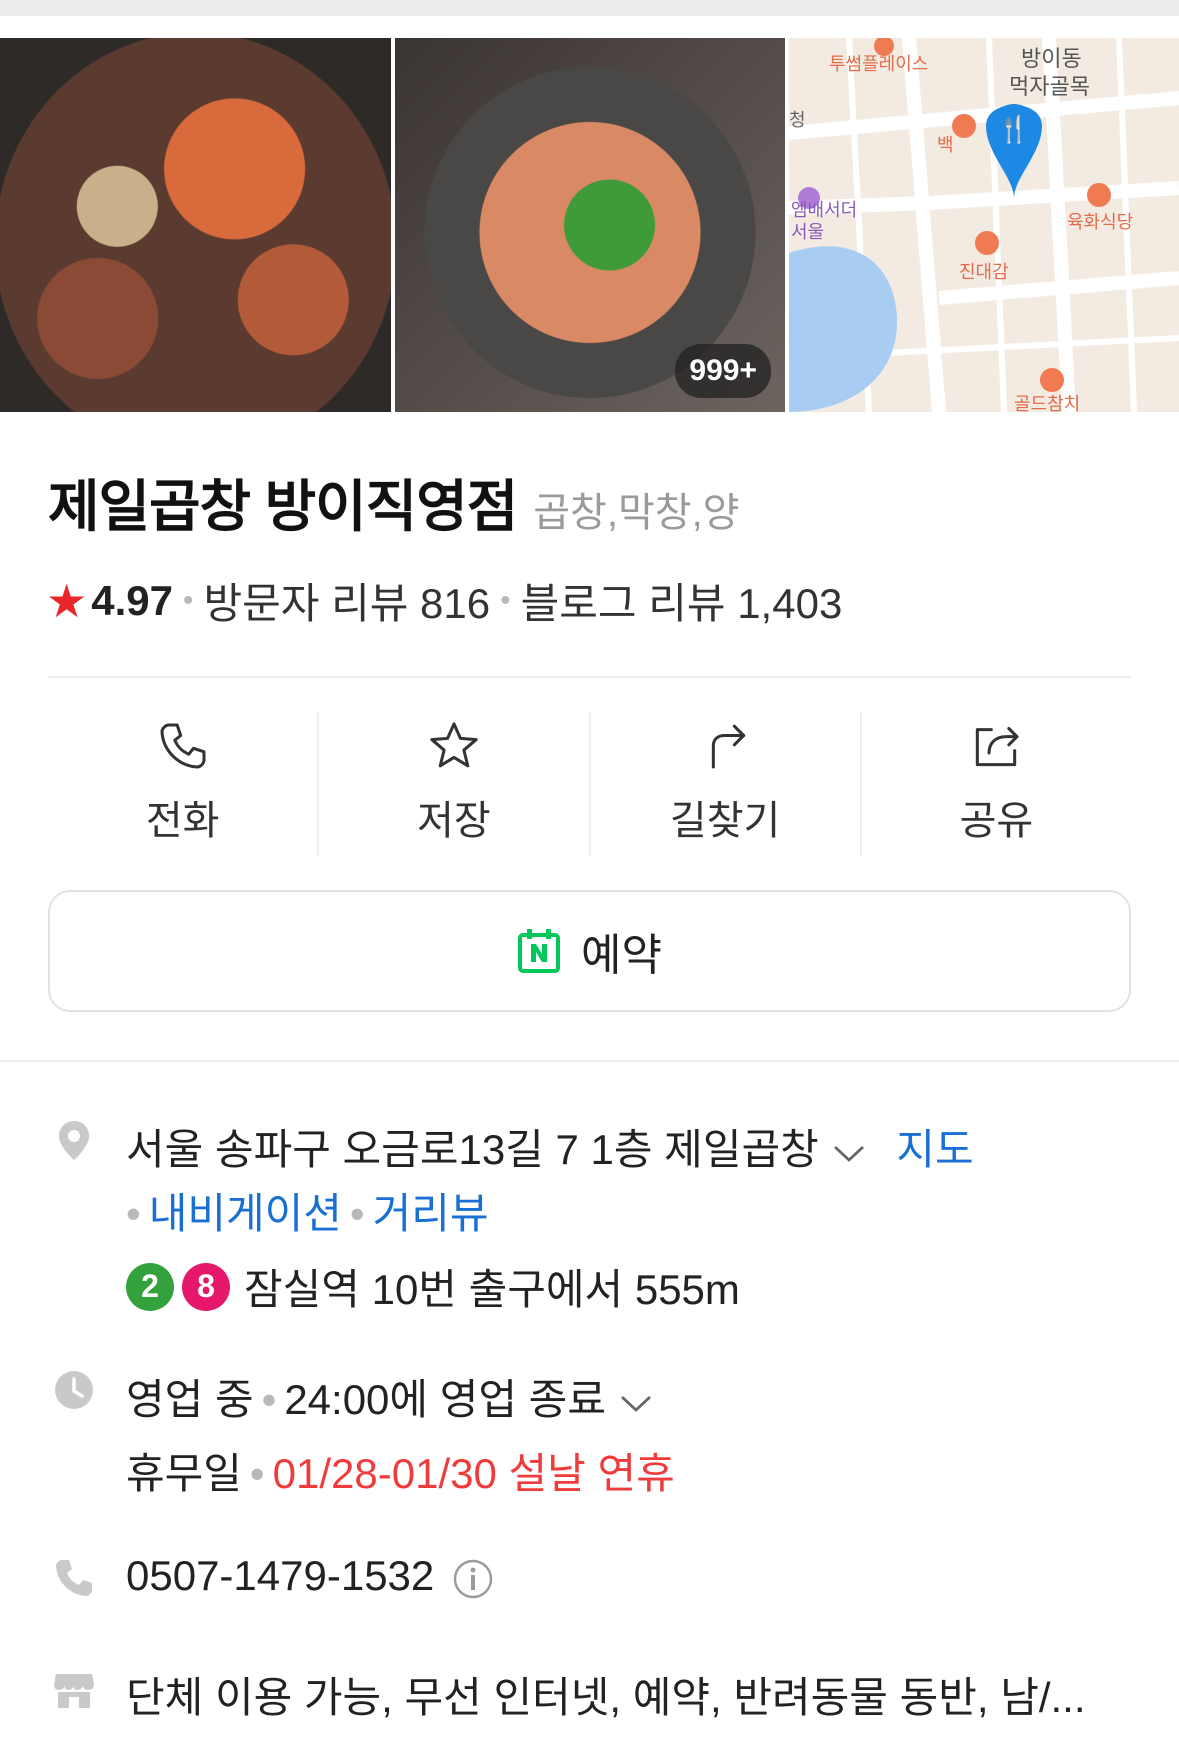  I want to click on visitor-reviews-link: 방문자 리뷰 816, so click(347, 600).